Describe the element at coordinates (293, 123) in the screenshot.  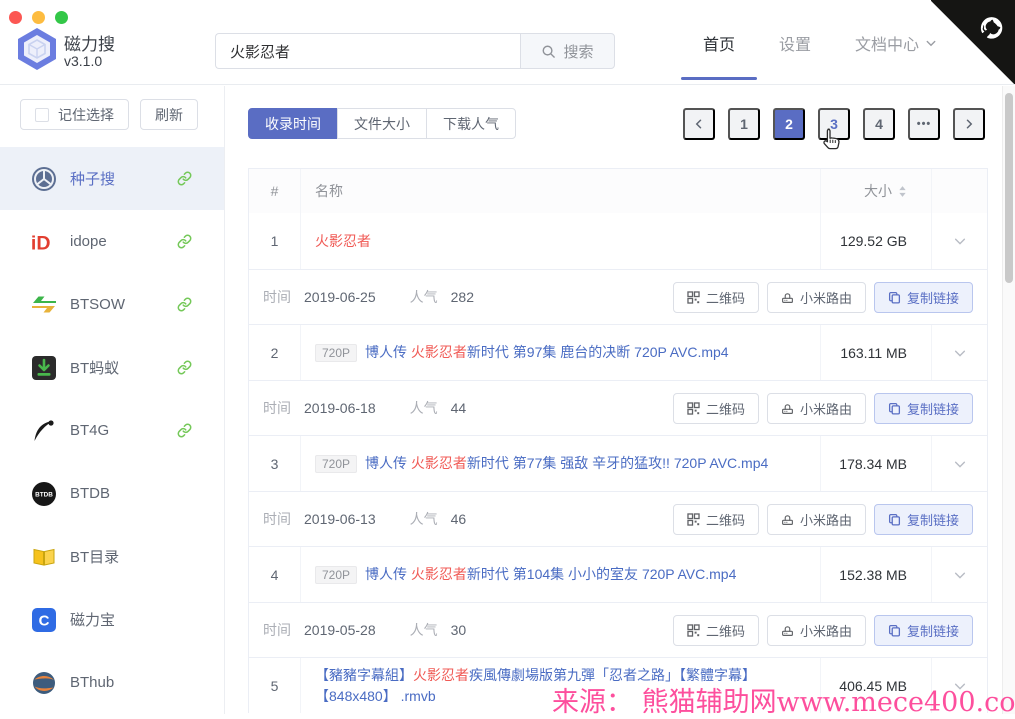
I see `sort-tab: 收录时间` at that location.